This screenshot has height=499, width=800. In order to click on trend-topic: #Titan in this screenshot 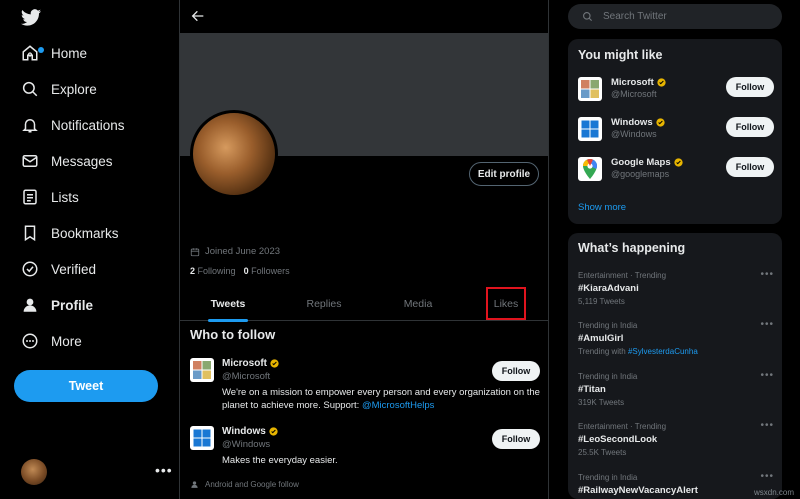, I will do `click(592, 389)`.